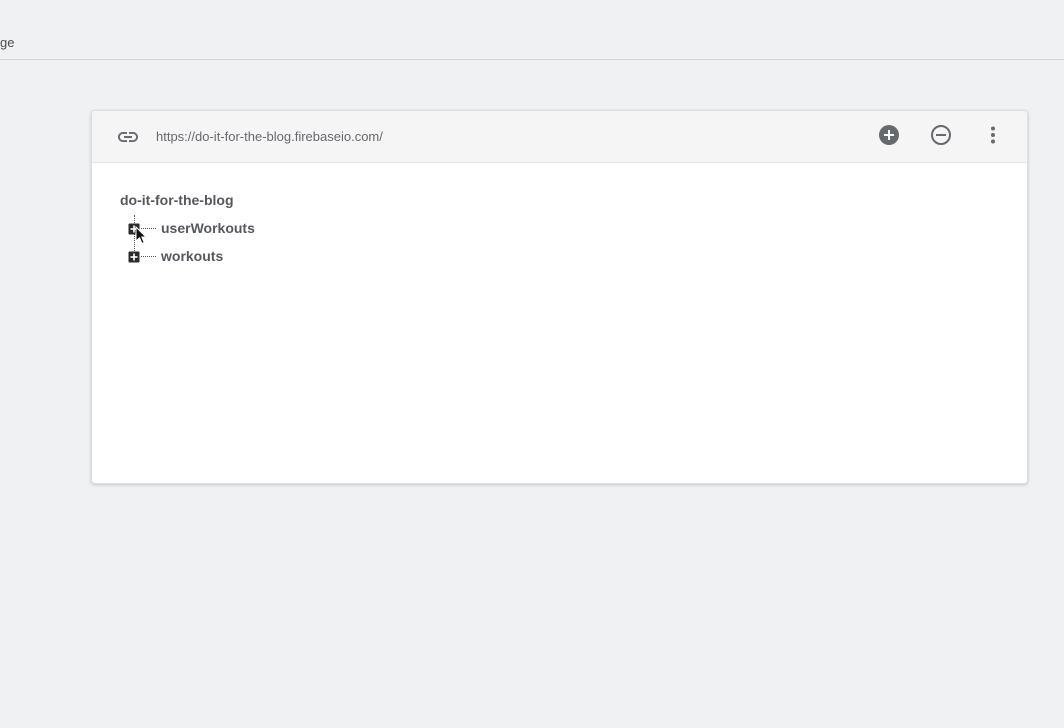  What do you see at coordinates (7, 43) in the screenshot?
I see `top-bar-partial-label: ge` at bounding box center [7, 43].